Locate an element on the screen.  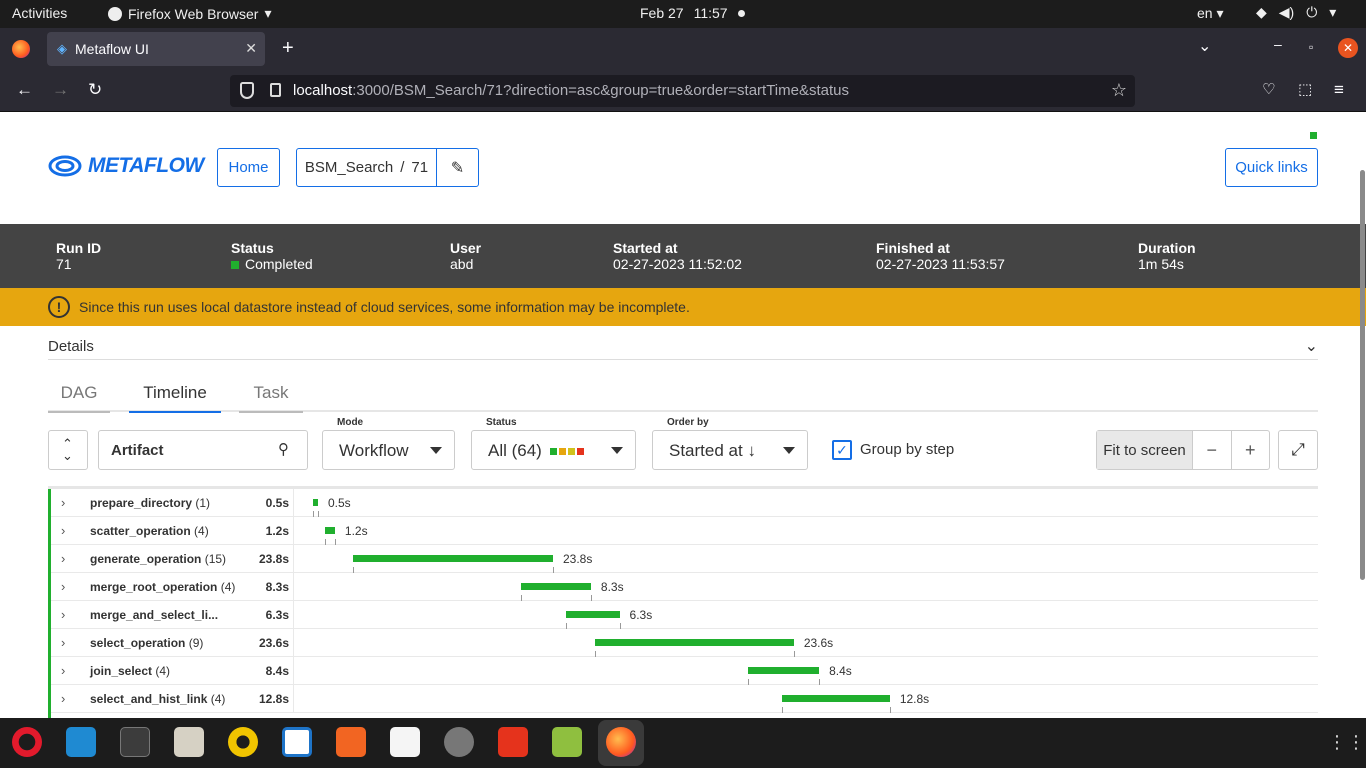
status-select: Status All (64) is located at coordinates (553, 443).